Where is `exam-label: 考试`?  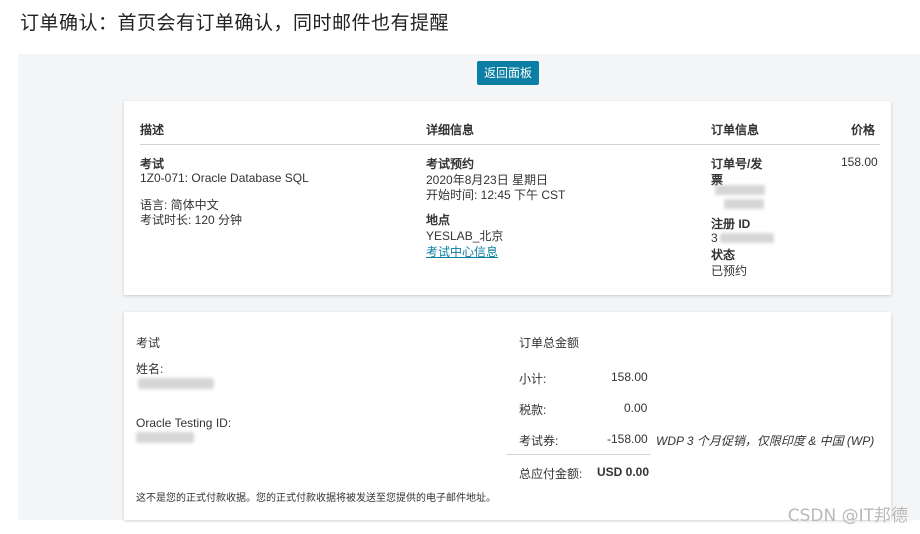
exam-label: 考试 is located at coordinates (152, 164).